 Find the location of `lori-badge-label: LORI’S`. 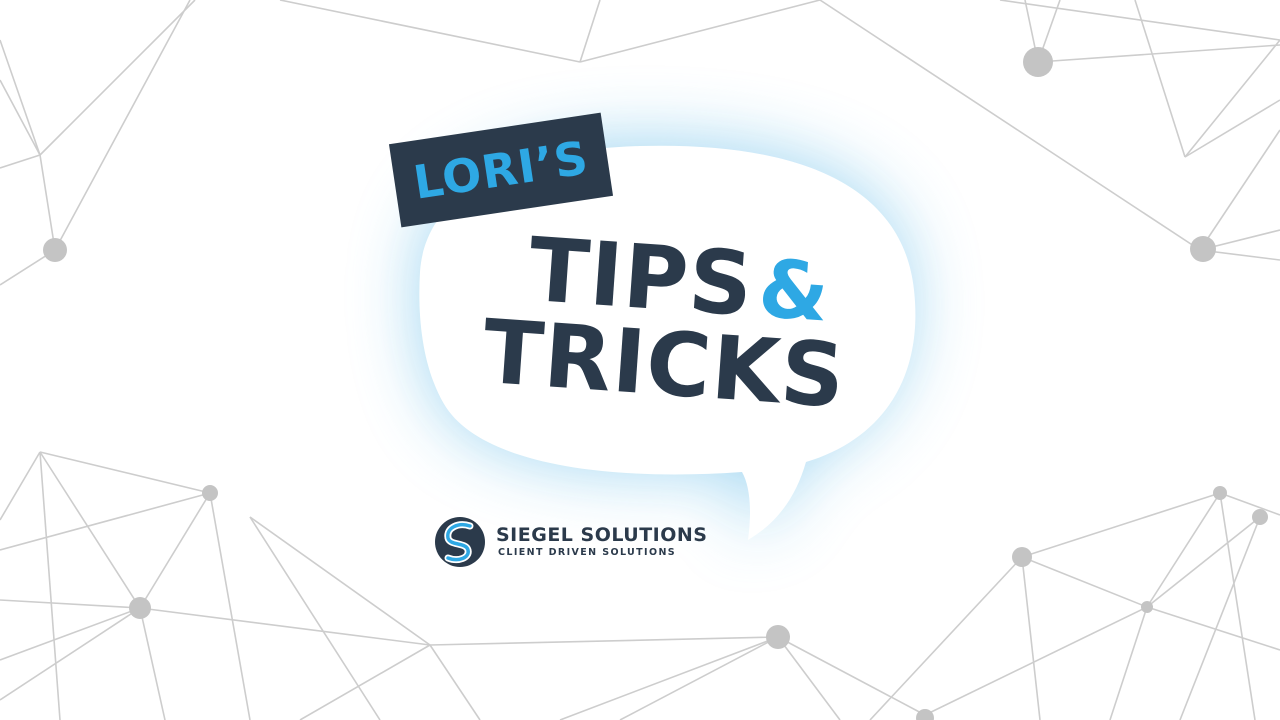

lori-badge-label: LORI’S is located at coordinates (501, 170).